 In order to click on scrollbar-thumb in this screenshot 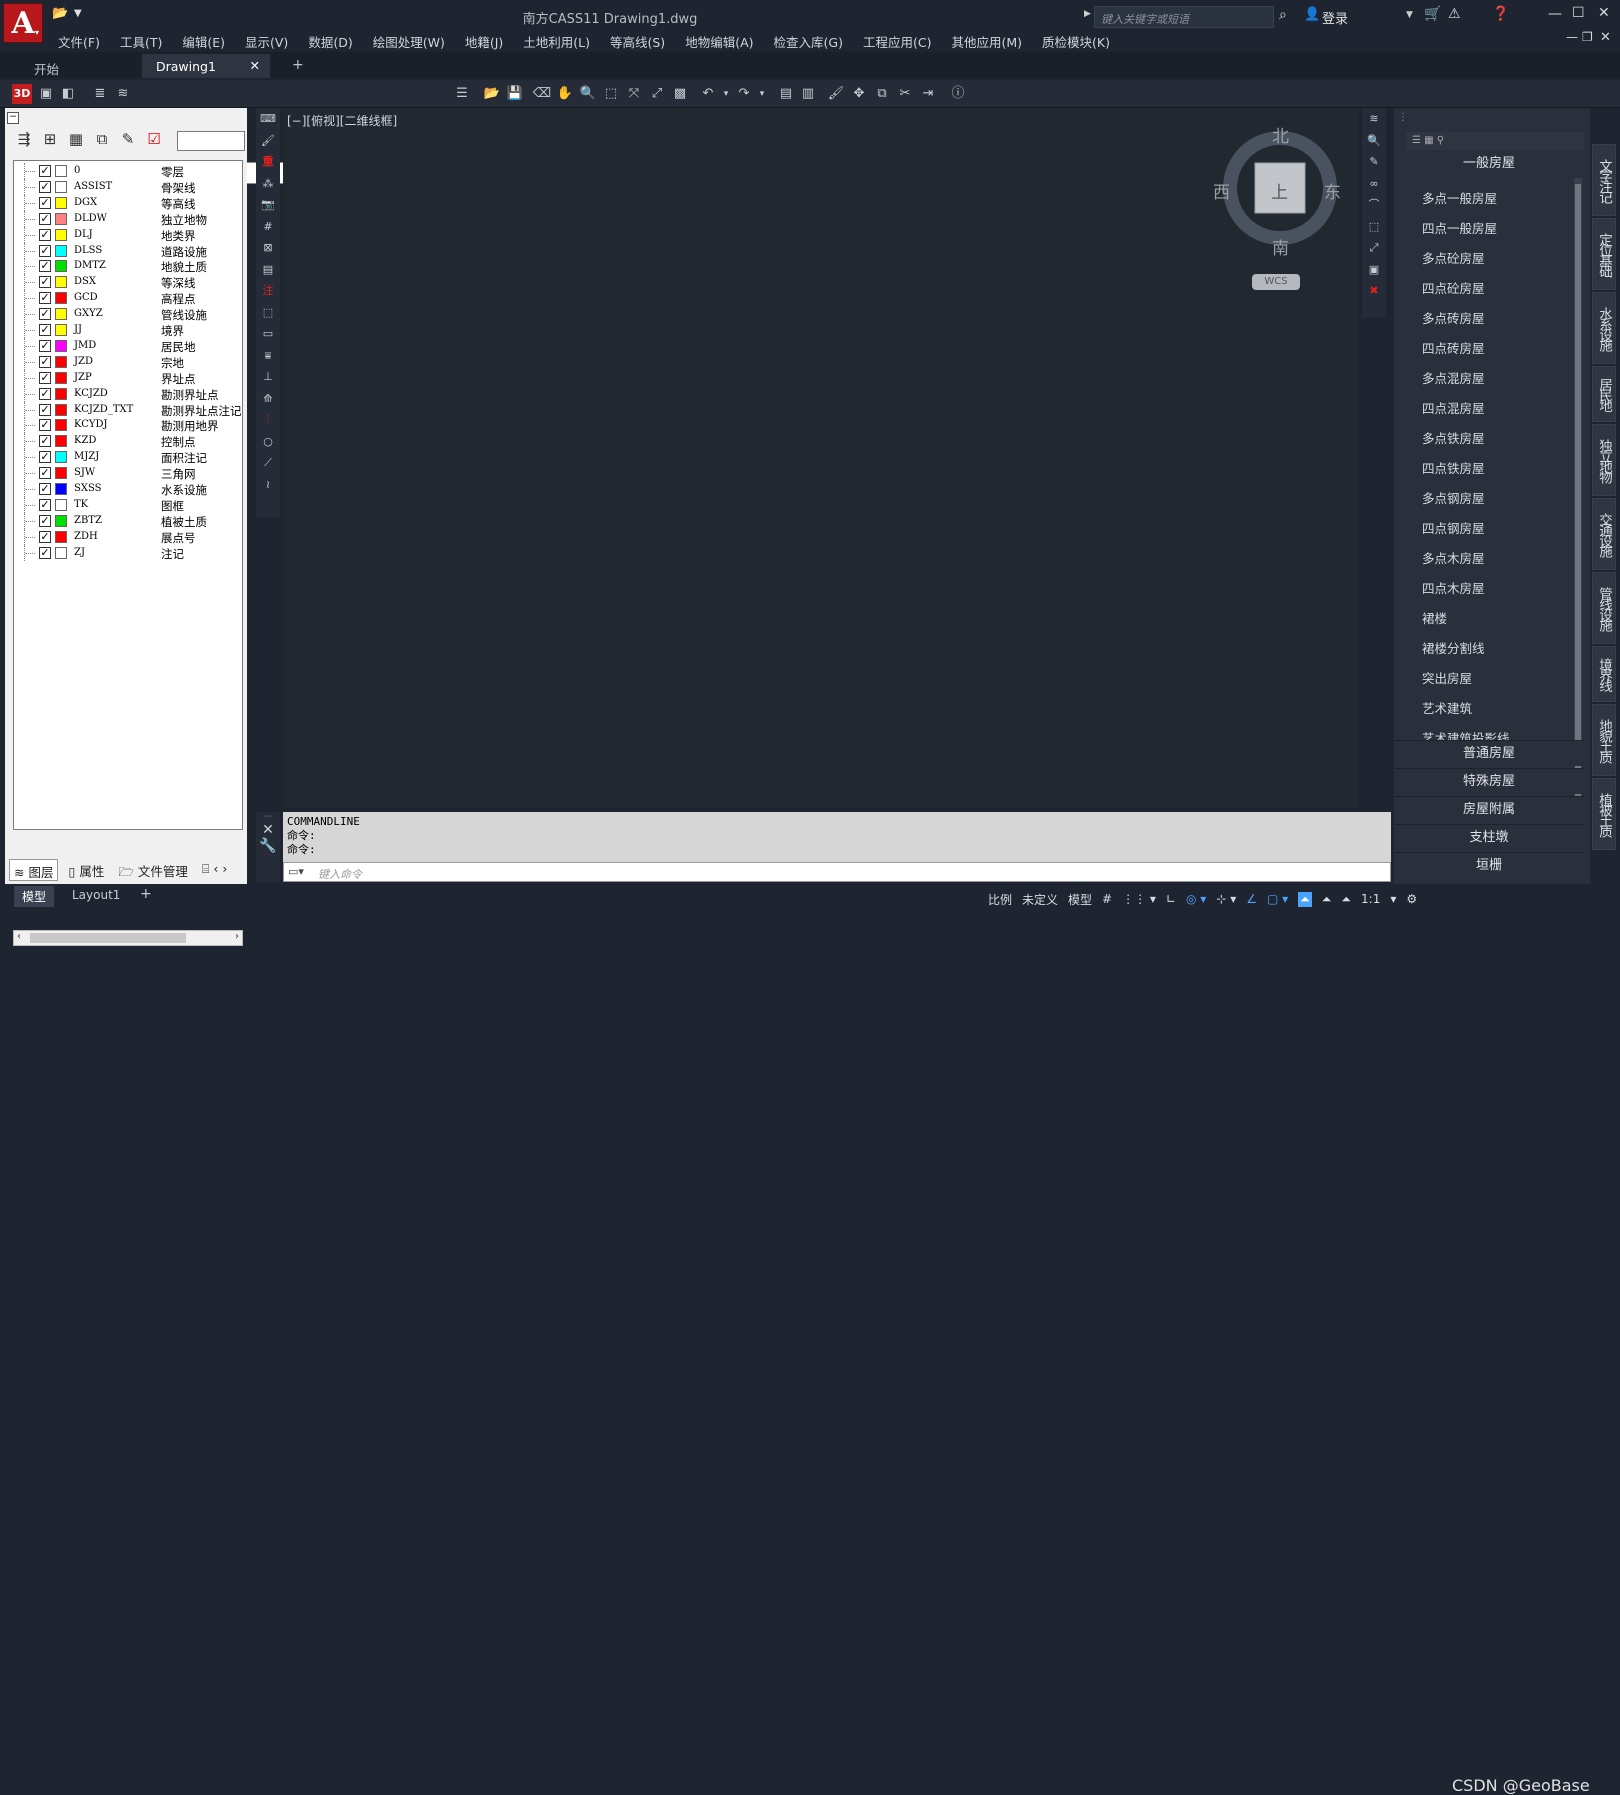, I will do `click(1578, 494)`.